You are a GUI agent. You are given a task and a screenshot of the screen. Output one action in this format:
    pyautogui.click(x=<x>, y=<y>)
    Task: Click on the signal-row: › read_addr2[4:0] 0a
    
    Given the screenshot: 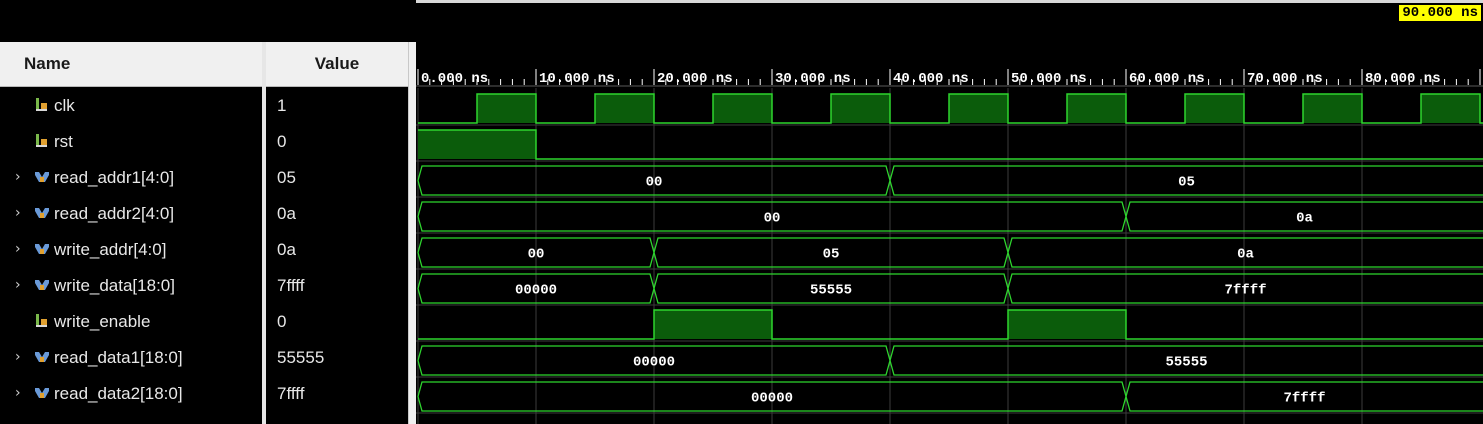 What is the action you would take?
    pyautogui.click(x=204, y=214)
    